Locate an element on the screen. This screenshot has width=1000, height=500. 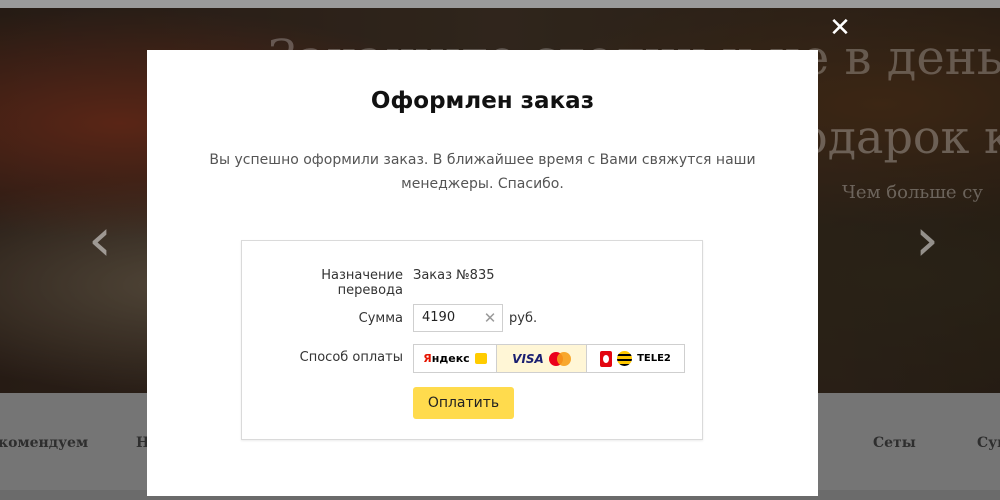
beeline-icon is located at coordinates (625, 358).